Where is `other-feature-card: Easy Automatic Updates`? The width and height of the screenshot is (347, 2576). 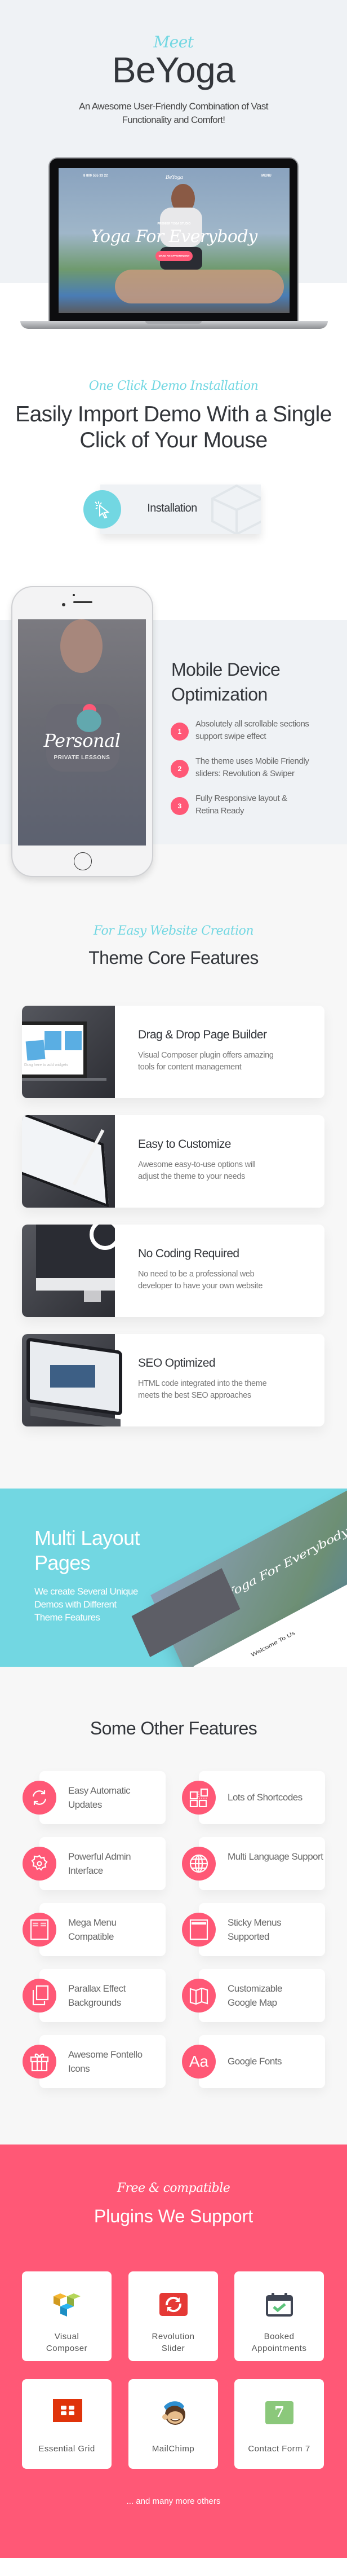
other-feature-card: Easy Automatic Updates is located at coordinates (94, 1797).